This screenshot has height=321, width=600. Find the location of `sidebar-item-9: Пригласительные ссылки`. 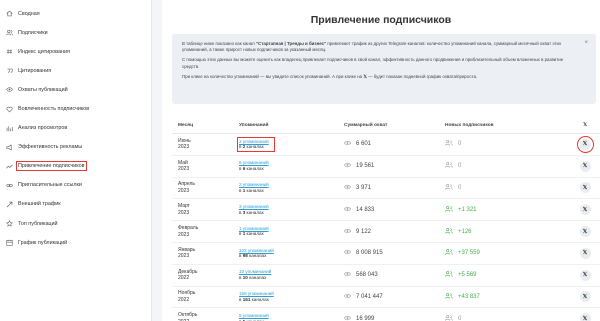

sidebar-item-9: Пригласительные ссылки is located at coordinates (75, 185).